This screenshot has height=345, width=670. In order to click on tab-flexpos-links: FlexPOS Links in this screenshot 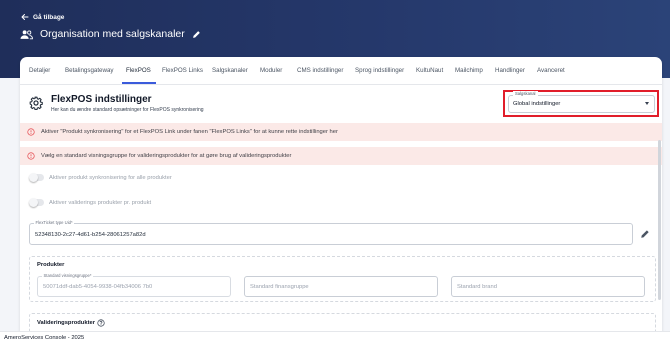, I will do `click(182, 70)`.